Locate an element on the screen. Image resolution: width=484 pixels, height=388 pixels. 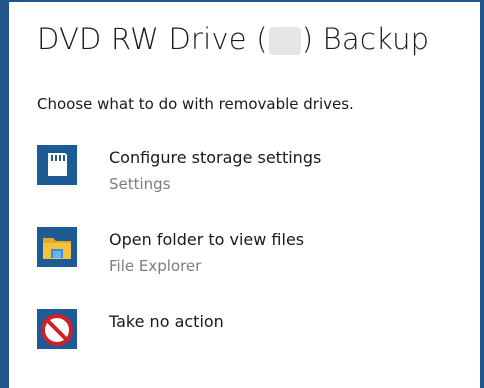
redacted-drive-letter is located at coordinates (284, 41).